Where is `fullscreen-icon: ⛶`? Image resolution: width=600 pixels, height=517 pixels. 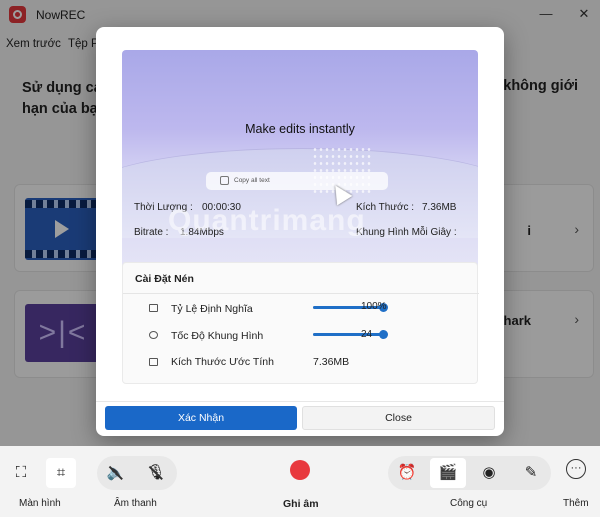
fullscreen-icon: ⛶ is located at coordinates (21, 473).